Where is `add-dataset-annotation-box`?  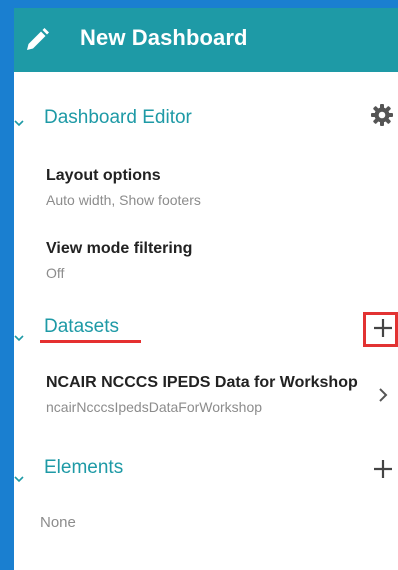 add-dataset-annotation-box is located at coordinates (380, 329).